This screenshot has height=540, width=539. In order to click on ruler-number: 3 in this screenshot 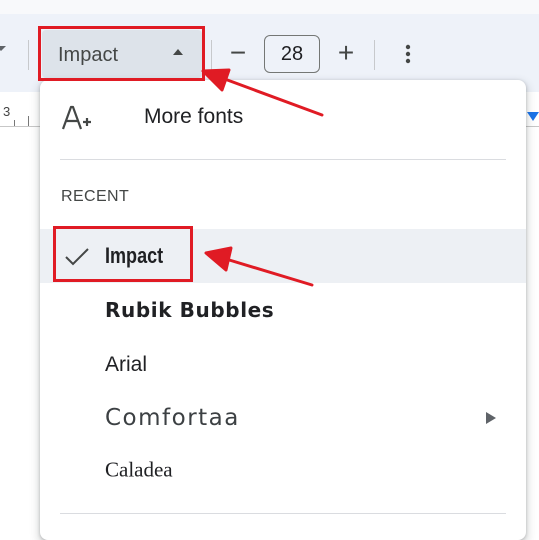, I will do `click(7, 111)`.